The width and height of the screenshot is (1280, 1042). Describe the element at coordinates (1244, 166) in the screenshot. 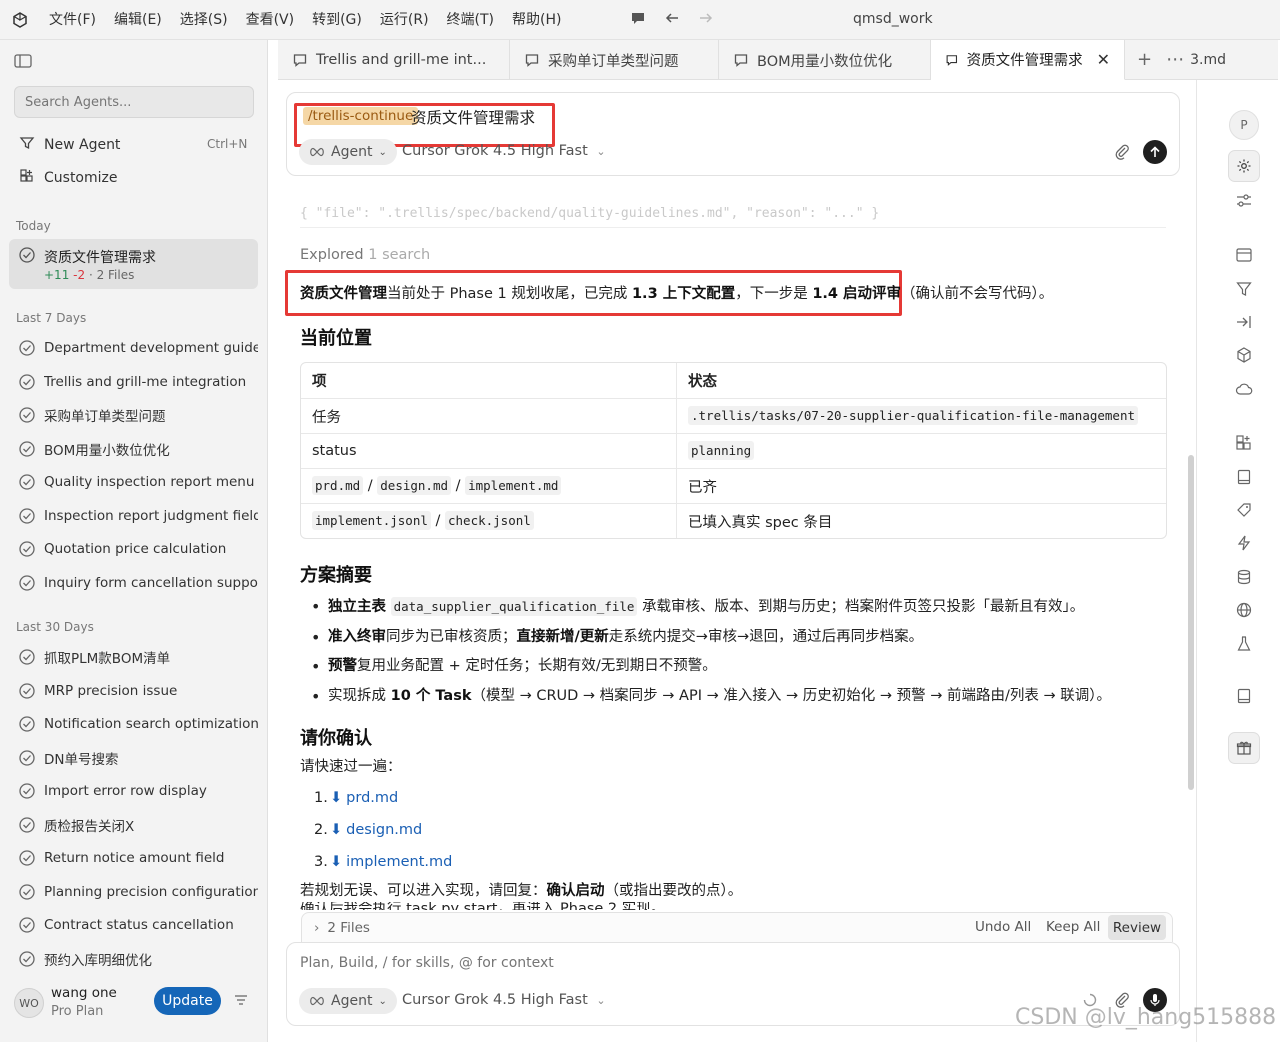

I see `settings-button` at that location.